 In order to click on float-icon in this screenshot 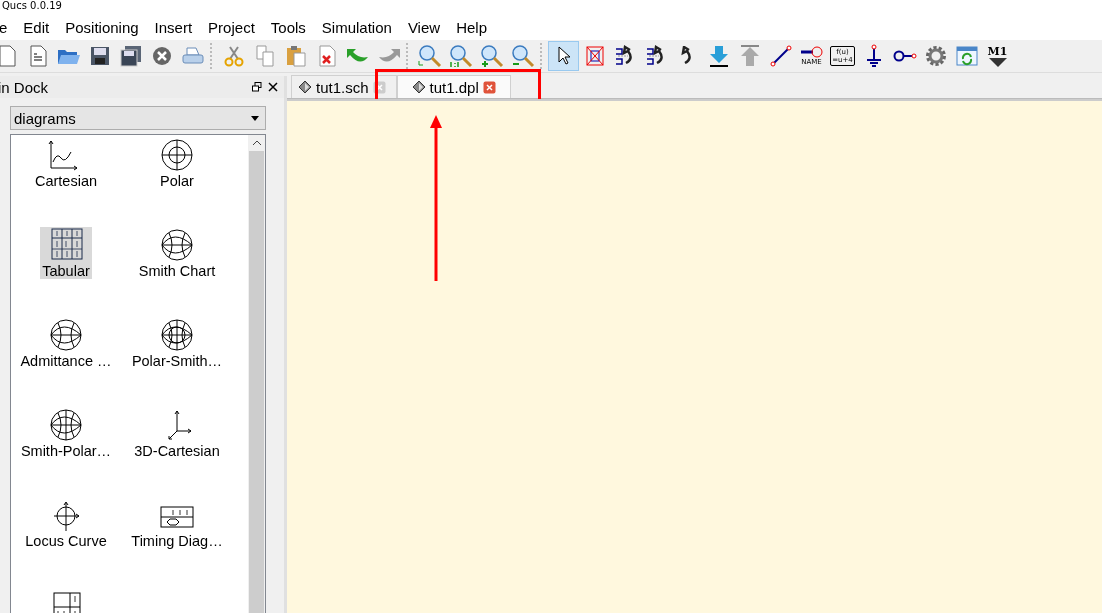, I will do `click(257, 87)`.